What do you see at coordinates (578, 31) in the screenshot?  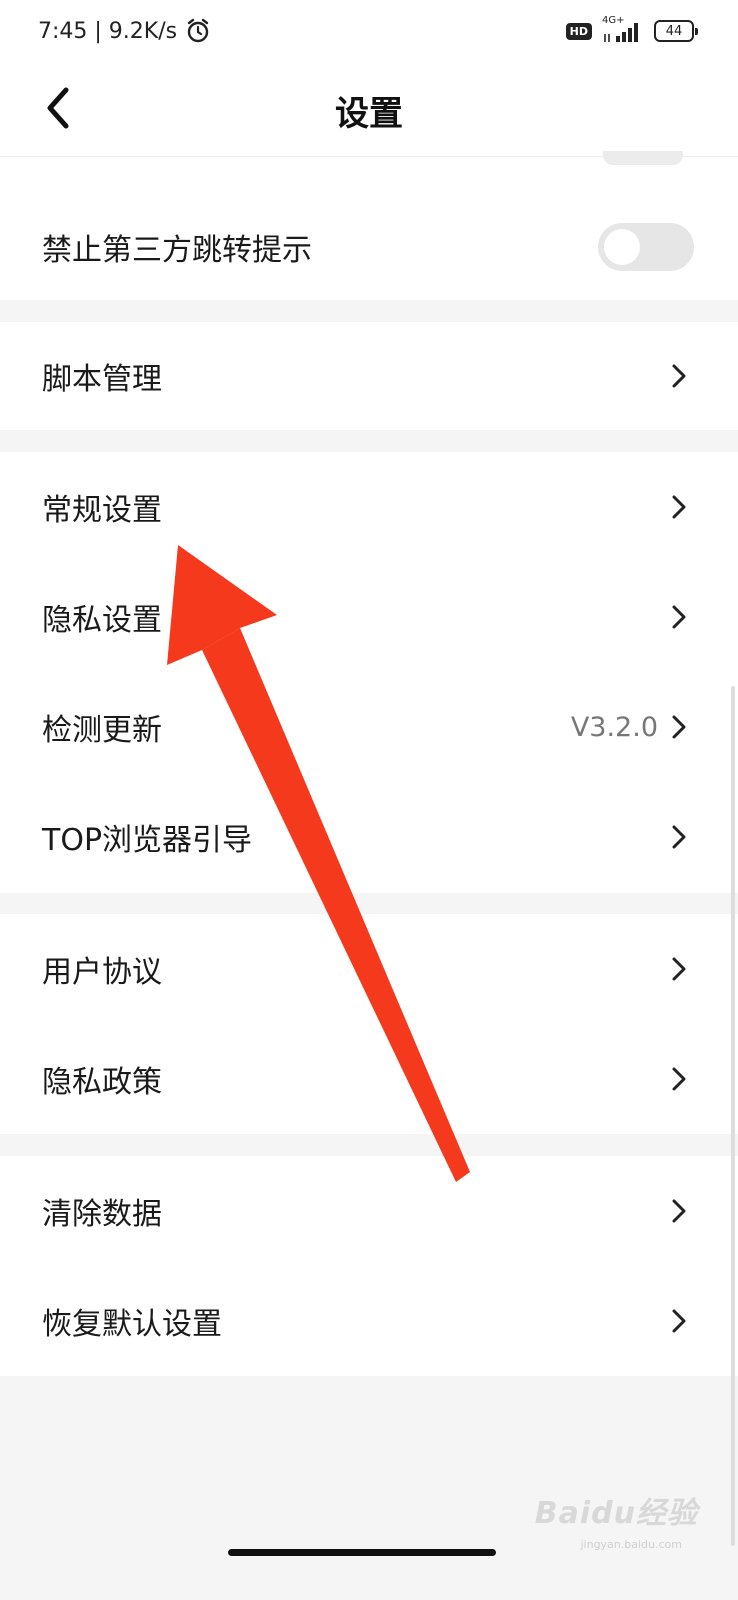 I see `hd-badge: HD` at bounding box center [578, 31].